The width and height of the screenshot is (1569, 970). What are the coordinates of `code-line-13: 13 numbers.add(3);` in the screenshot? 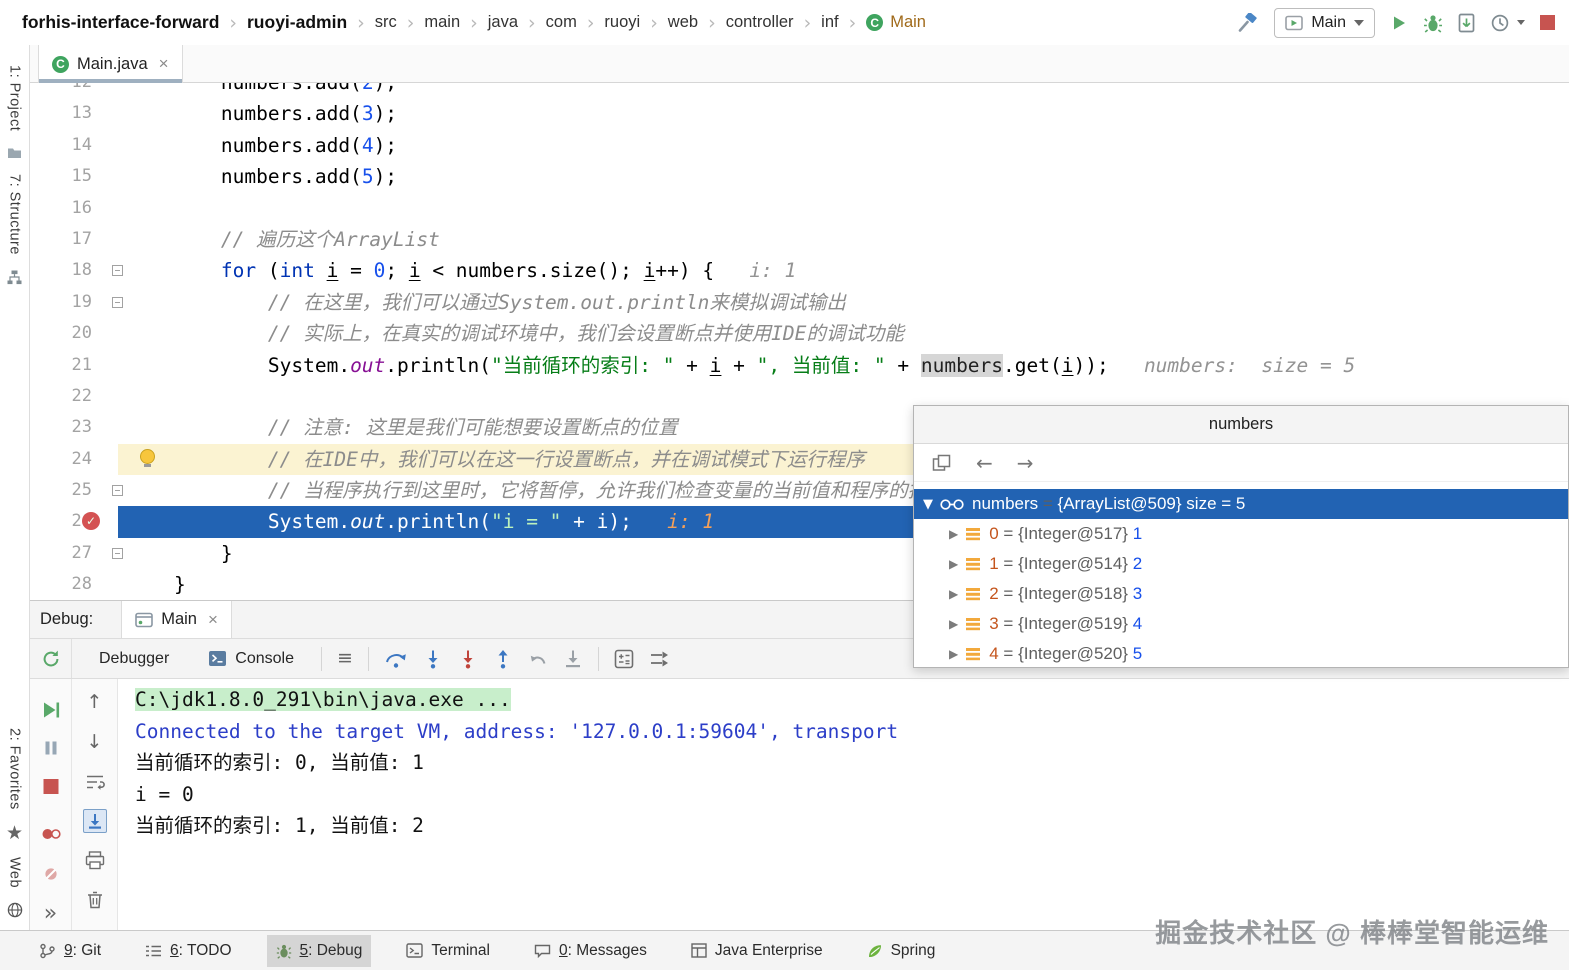 It's located at (799, 113).